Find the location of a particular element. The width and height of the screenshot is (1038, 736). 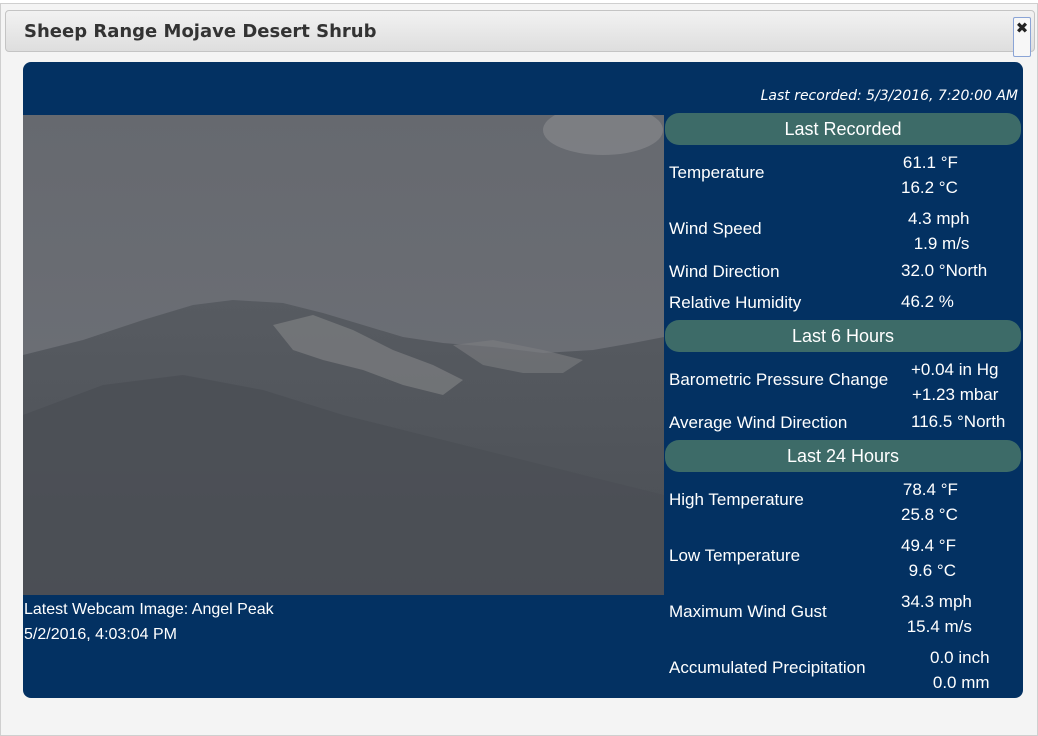

value-direction: 32.0 °North is located at coordinates (944, 270).